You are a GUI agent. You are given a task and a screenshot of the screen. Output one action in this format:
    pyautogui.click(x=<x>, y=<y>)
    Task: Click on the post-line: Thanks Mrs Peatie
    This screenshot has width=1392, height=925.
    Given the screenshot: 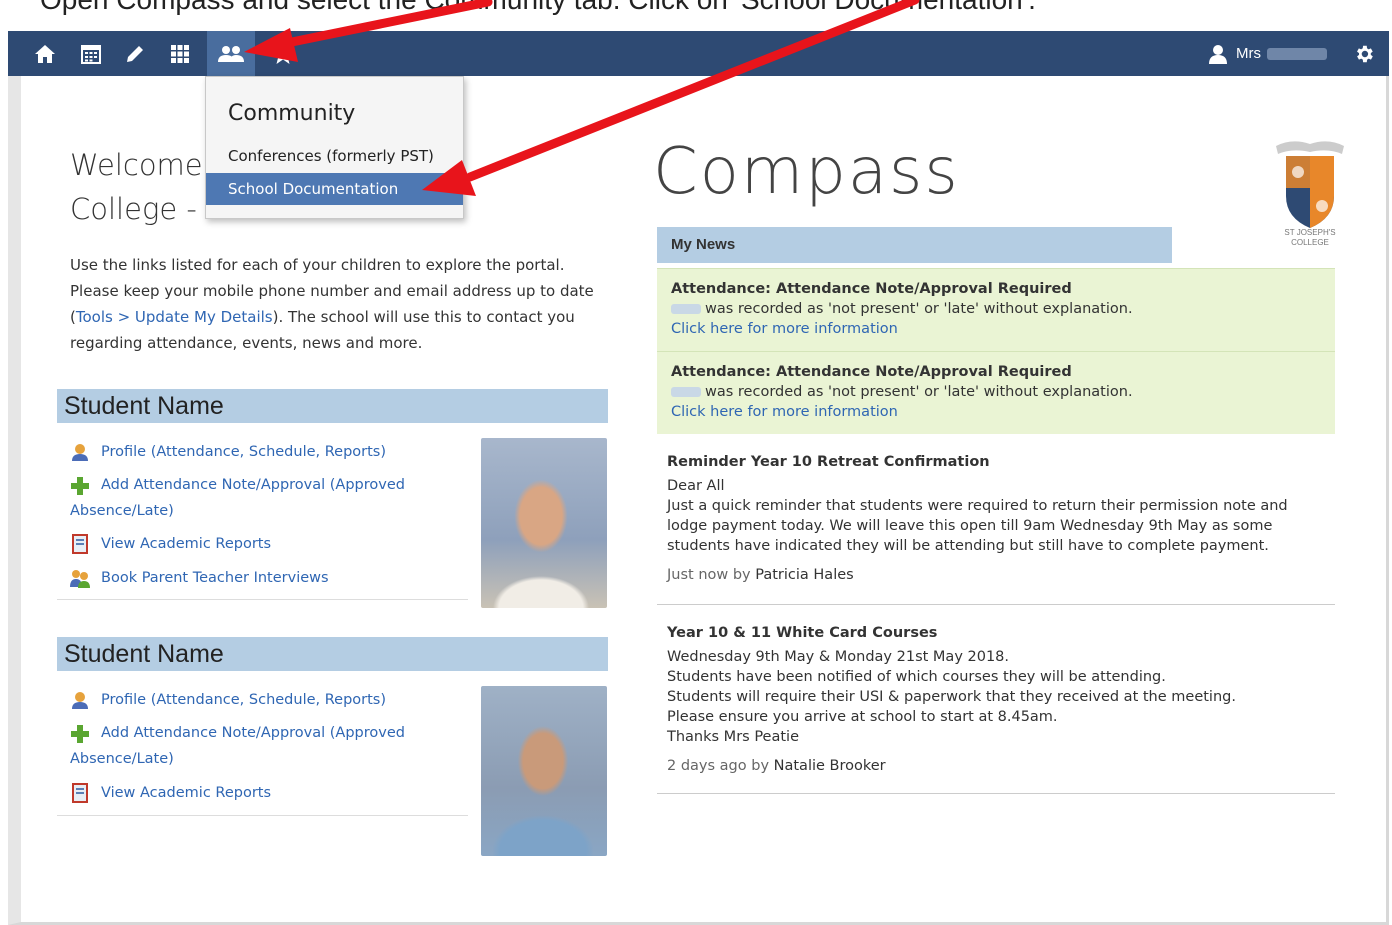 What is the action you would take?
    pyautogui.click(x=733, y=737)
    